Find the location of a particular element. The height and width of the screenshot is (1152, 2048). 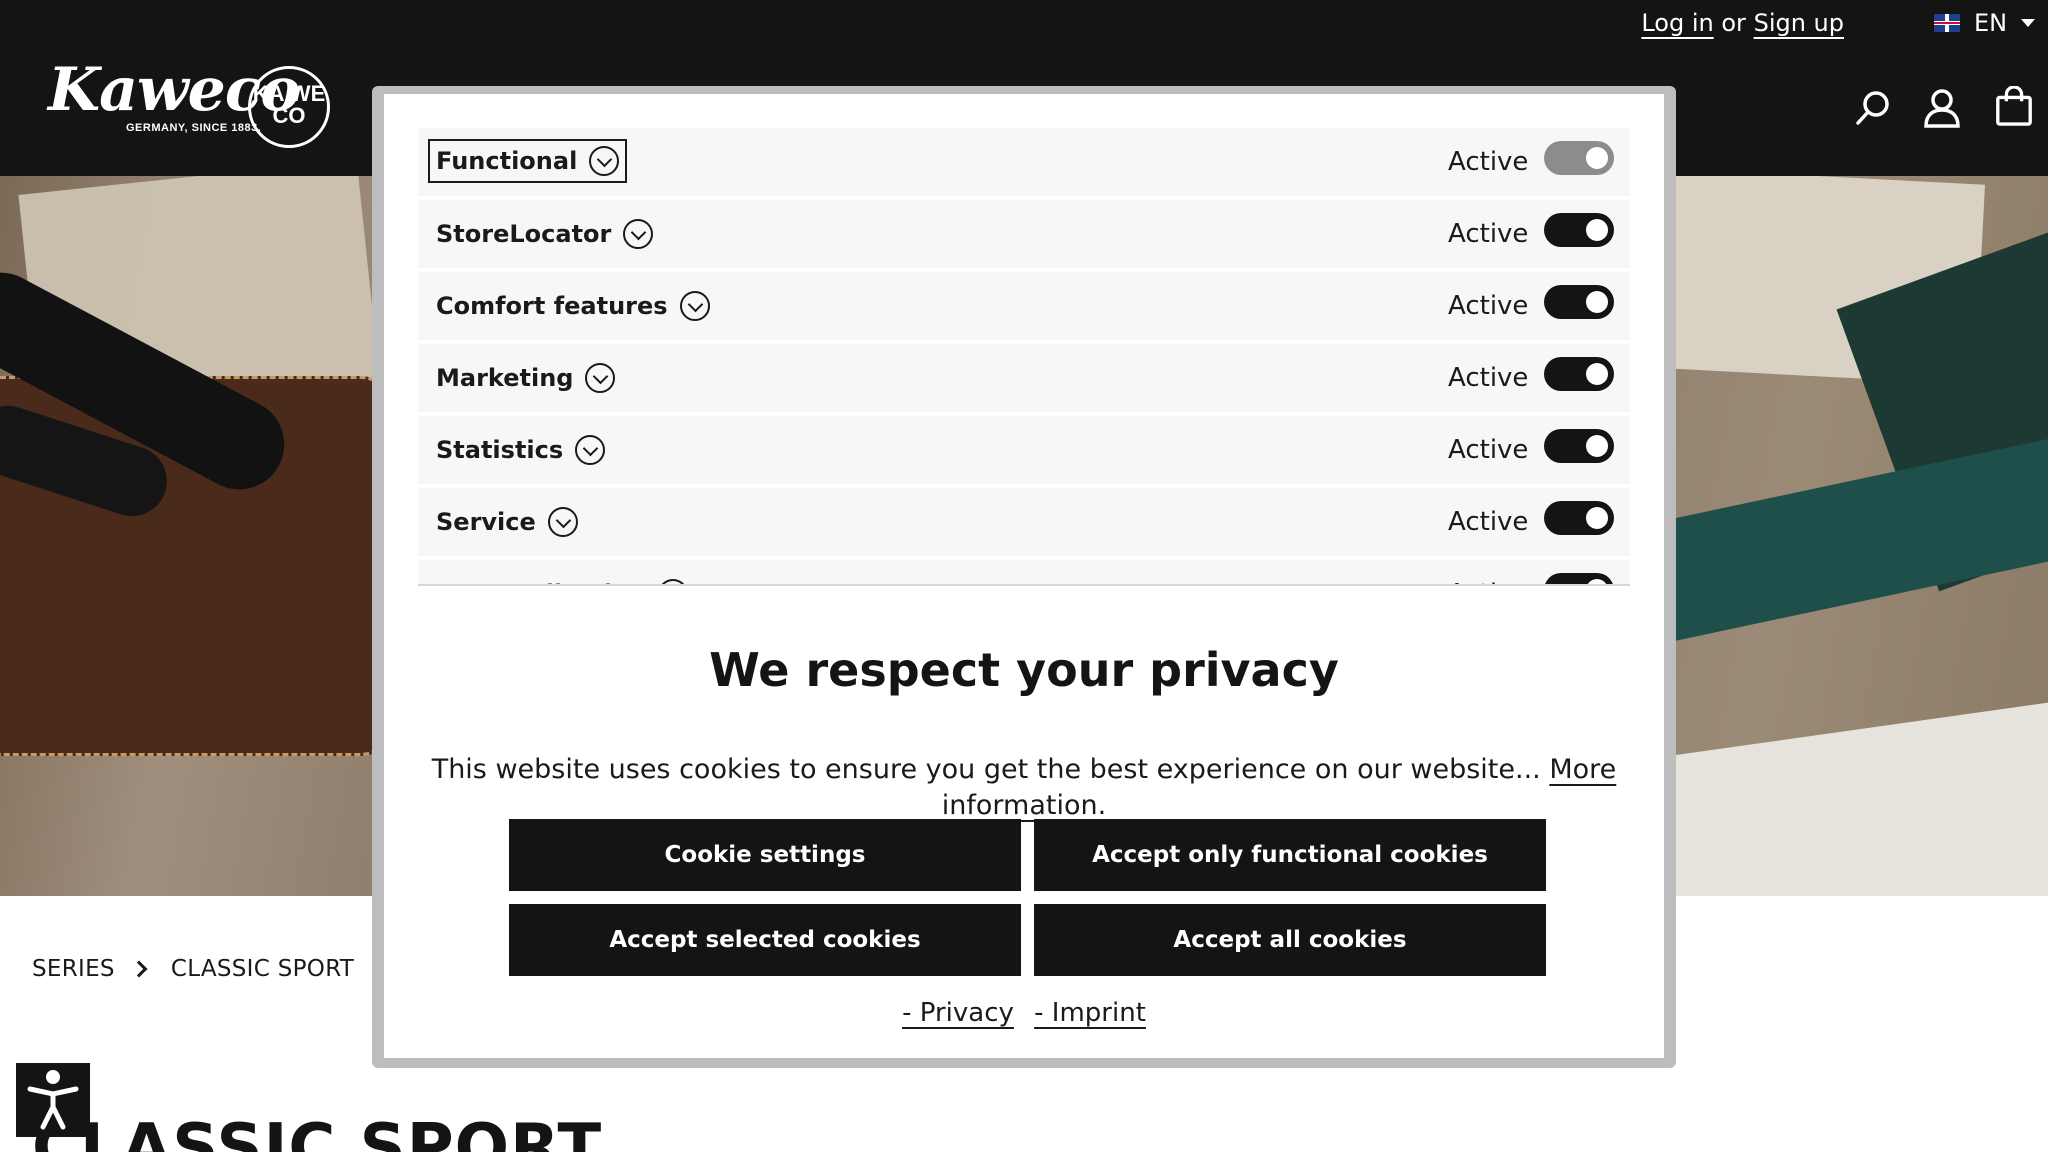

cookie-settings-button: Cookie settings is located at coordinates (765, 855).